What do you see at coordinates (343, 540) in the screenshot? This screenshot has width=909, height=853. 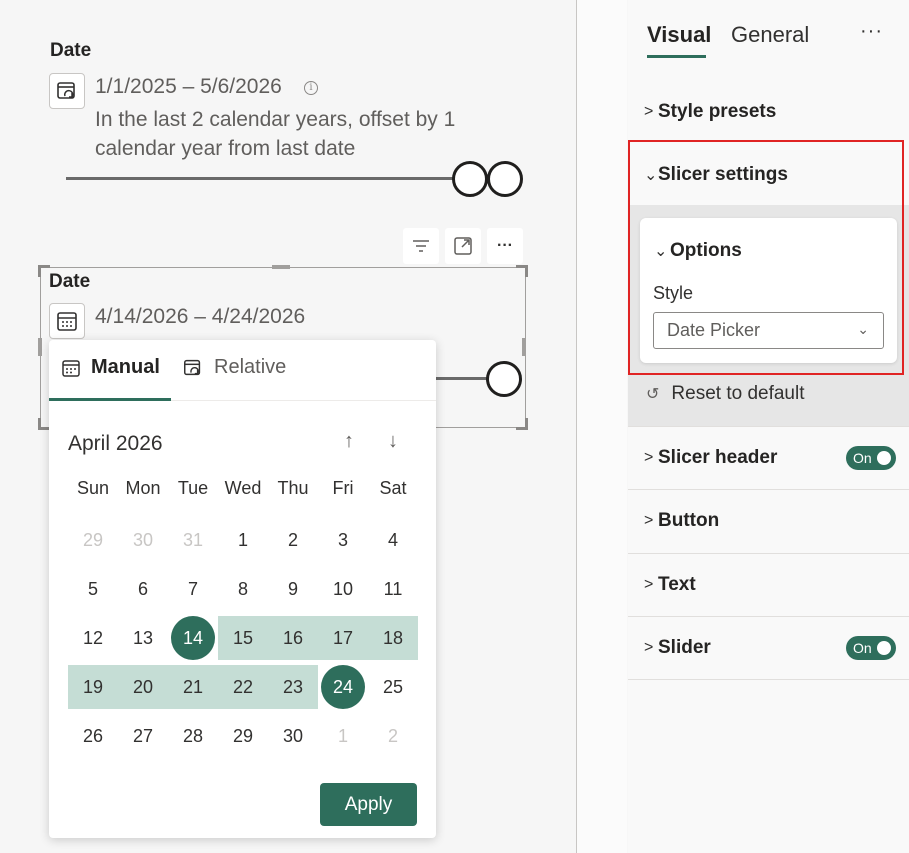 I see `calendar-day: 3` at bounding box center [343, 540].